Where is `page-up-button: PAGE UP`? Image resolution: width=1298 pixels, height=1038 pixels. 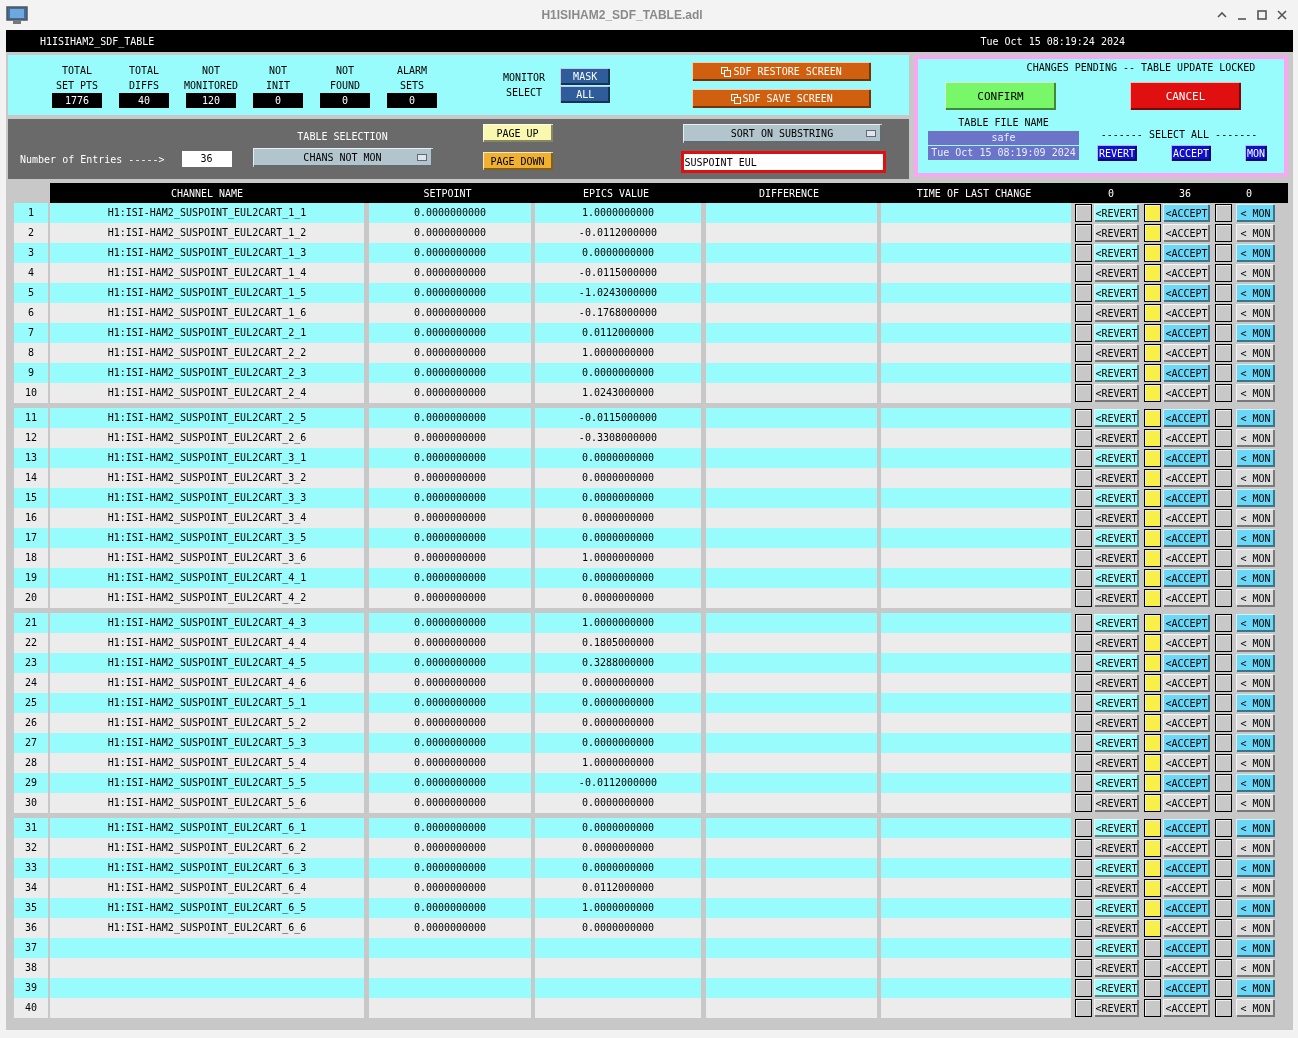 page-up-button: PAGE UP is located at coordinates (517, 133).